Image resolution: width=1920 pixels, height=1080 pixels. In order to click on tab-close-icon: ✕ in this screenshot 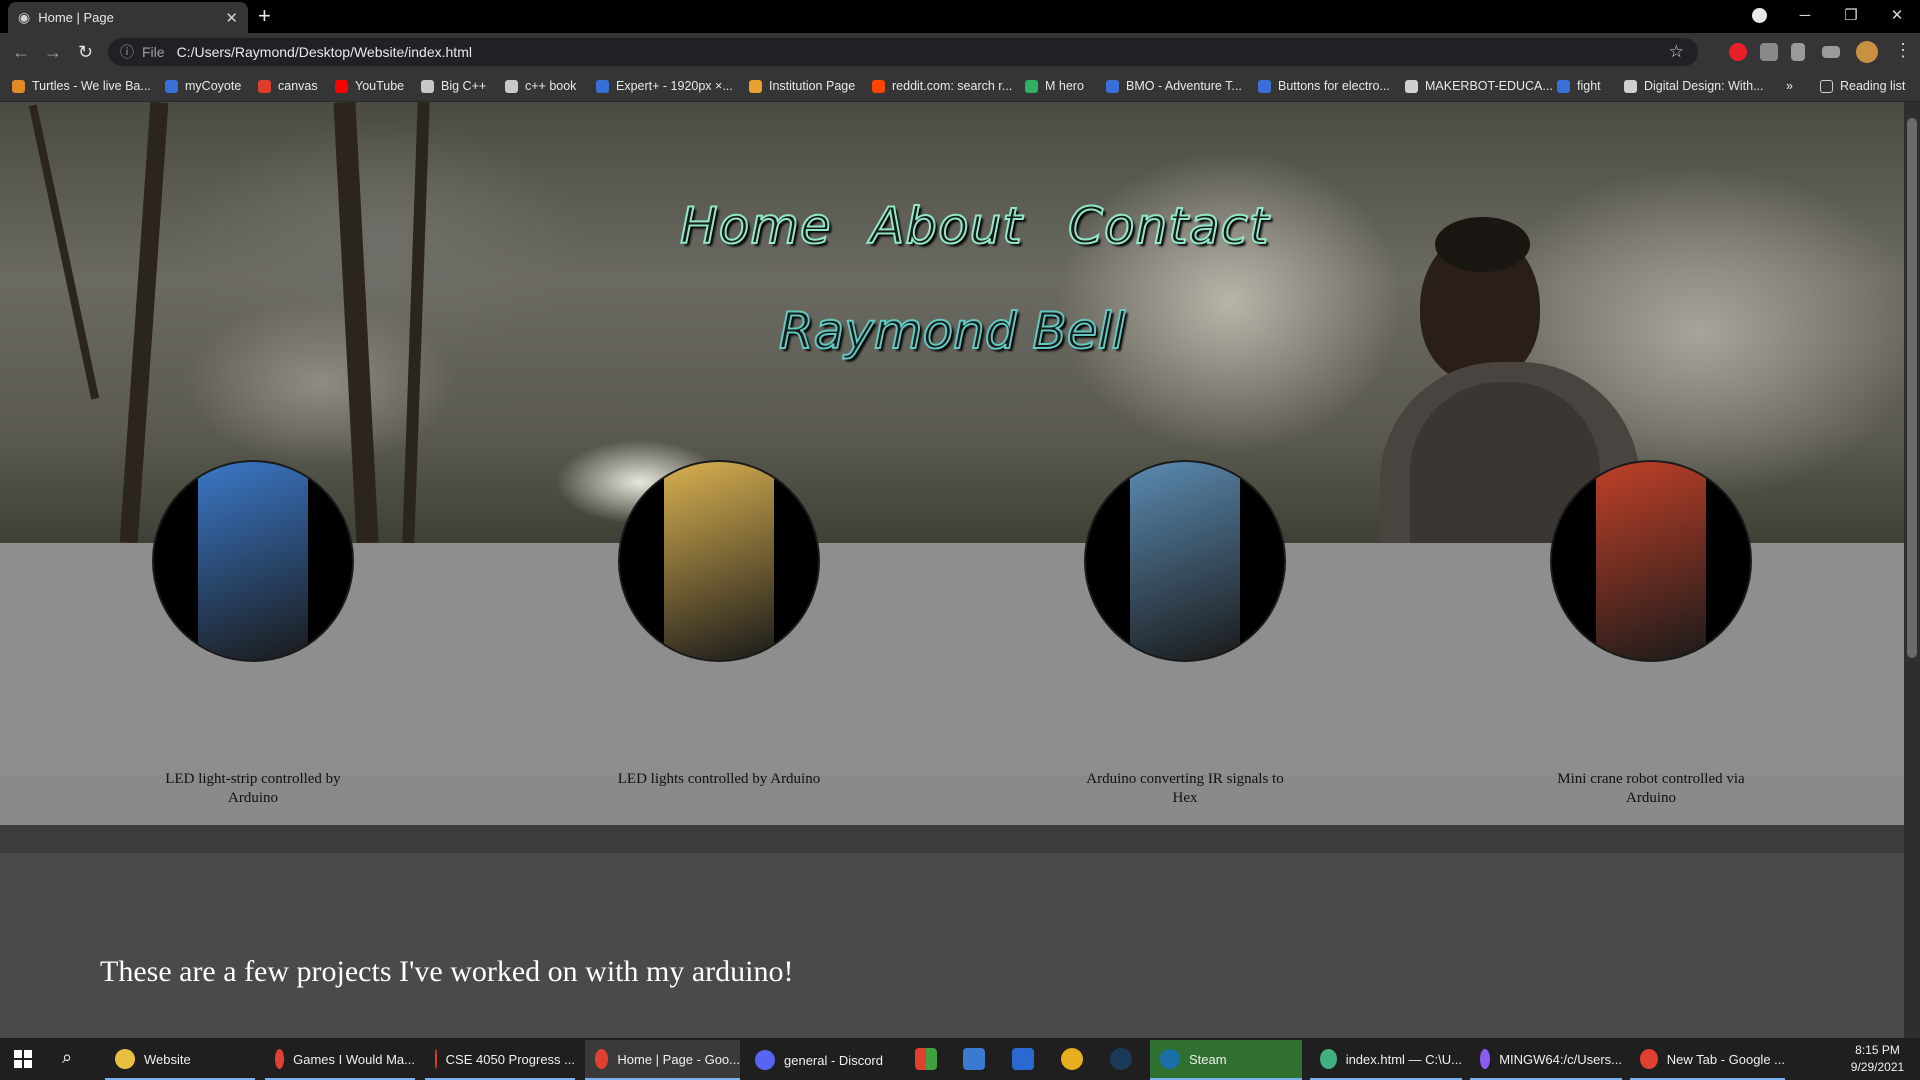, I will do `click(231, 18)`.